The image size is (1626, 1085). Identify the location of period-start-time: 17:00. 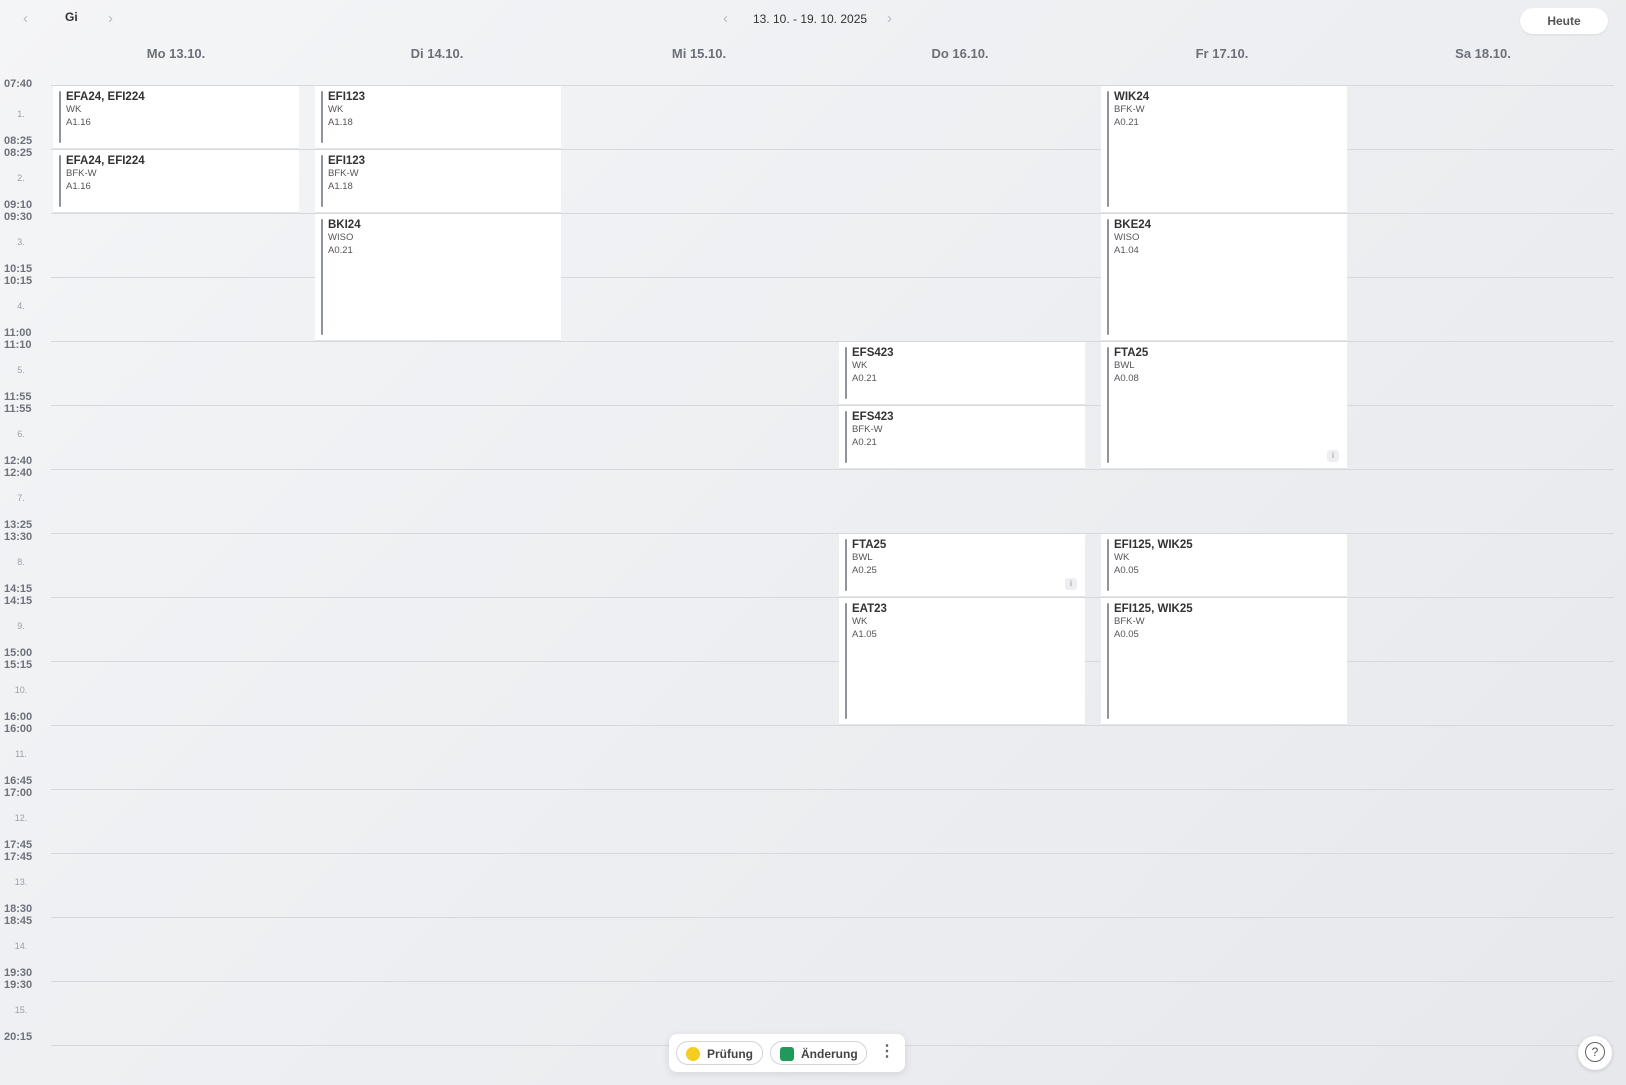
(18, 793).